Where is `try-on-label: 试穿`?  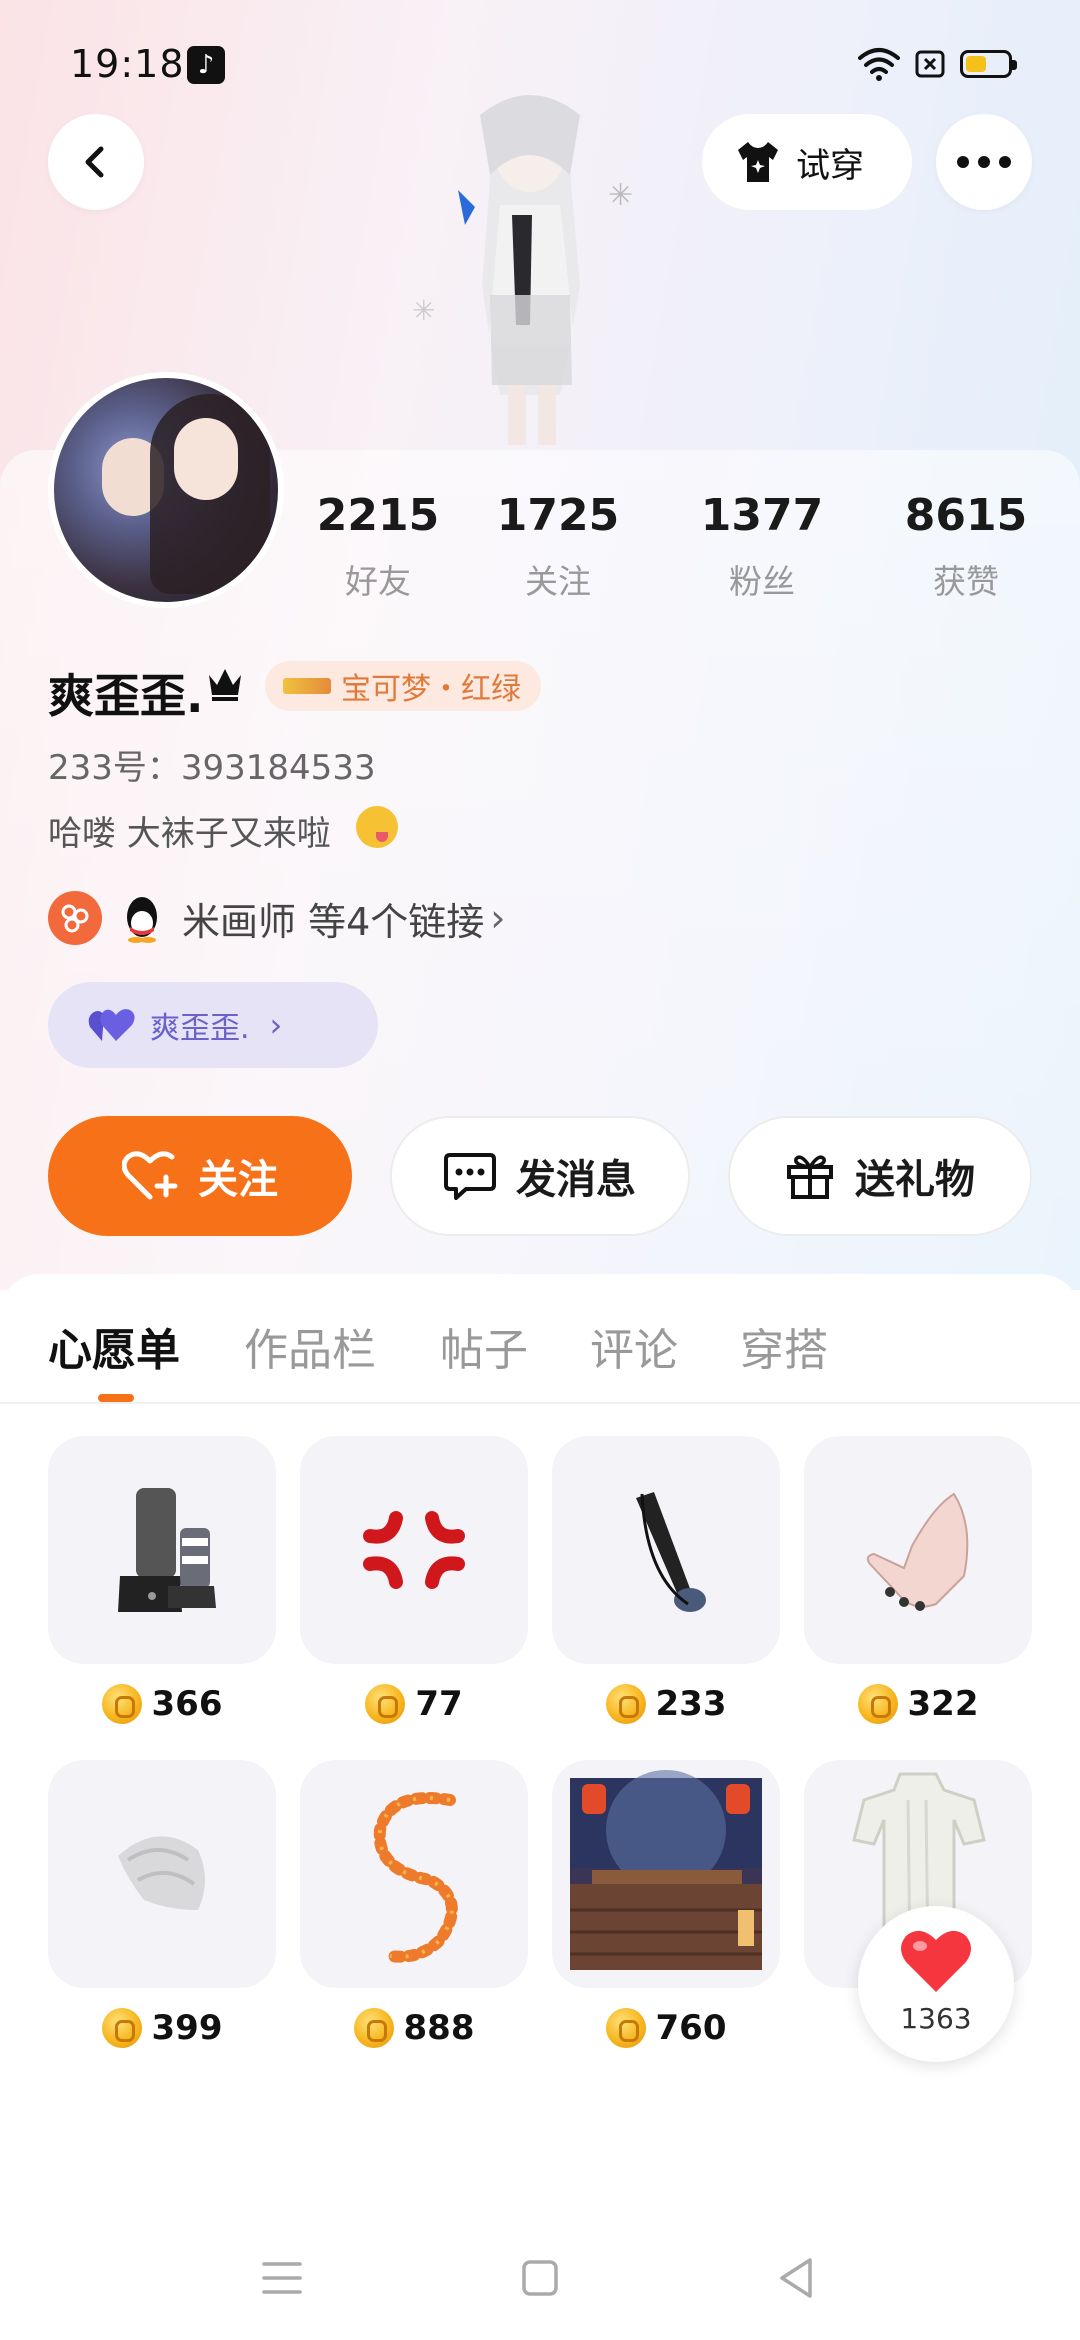 try-on-label: 试穿 is located at coordinates (830, 165).